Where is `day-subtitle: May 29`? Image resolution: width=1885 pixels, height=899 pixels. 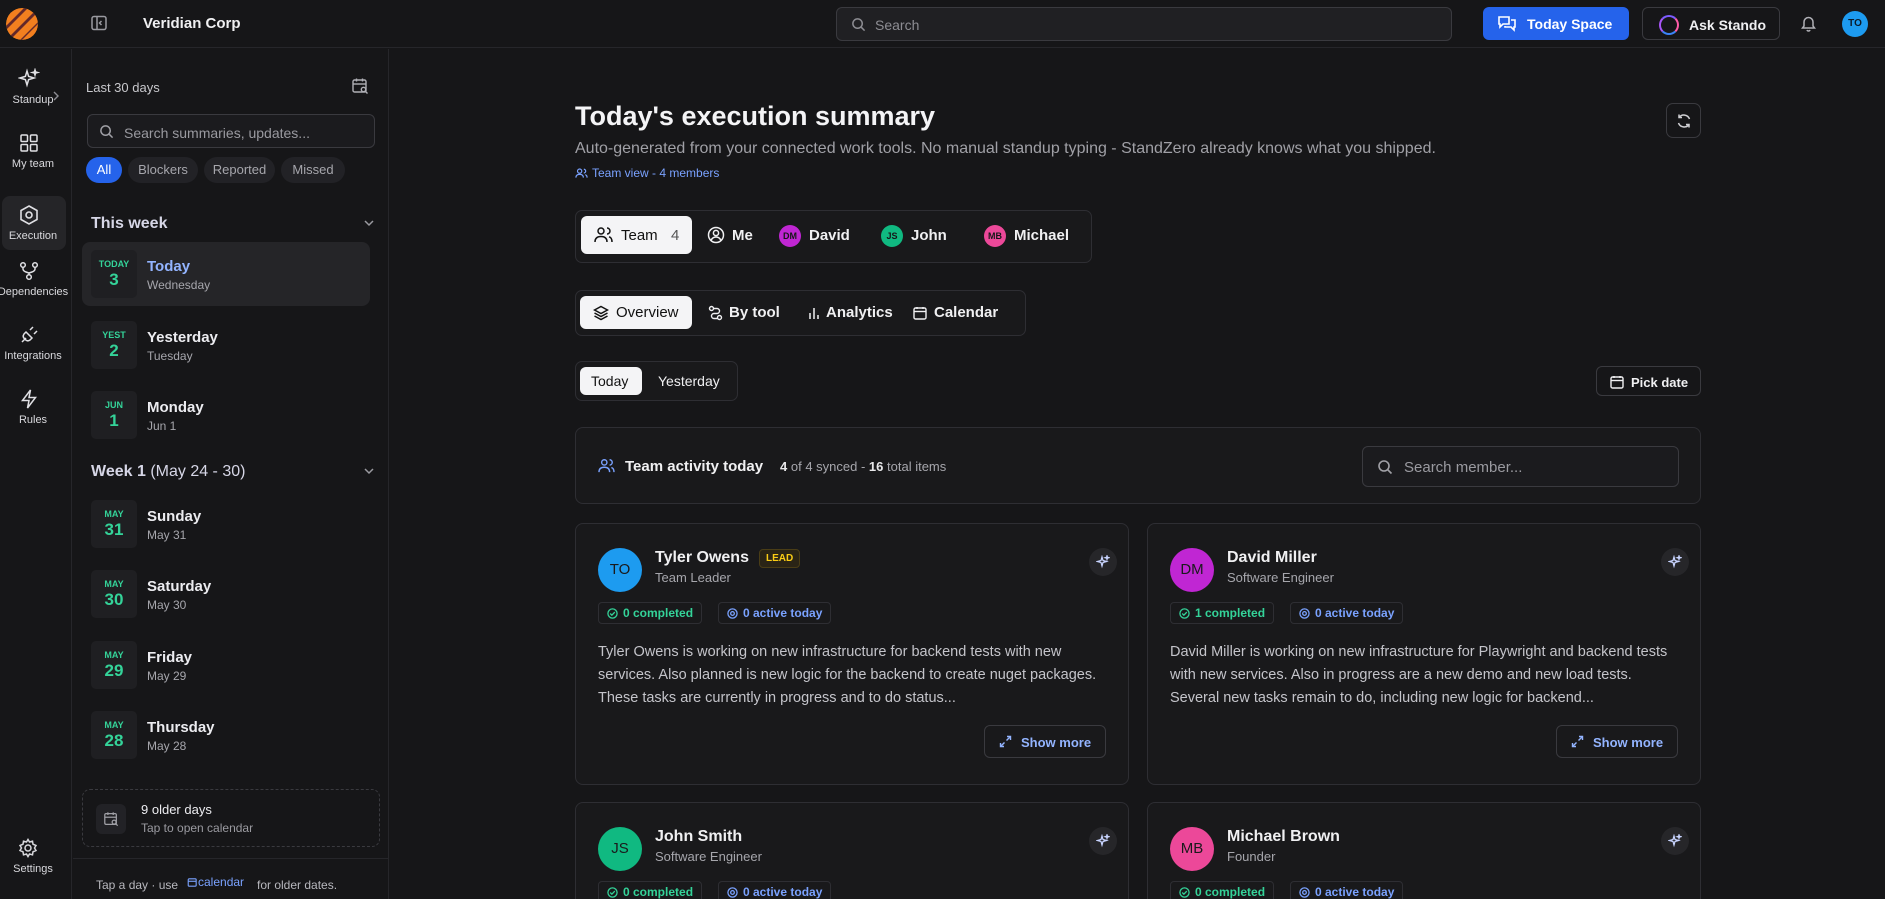
day-subtitle: May 29 is located at coordinates (167, 676).